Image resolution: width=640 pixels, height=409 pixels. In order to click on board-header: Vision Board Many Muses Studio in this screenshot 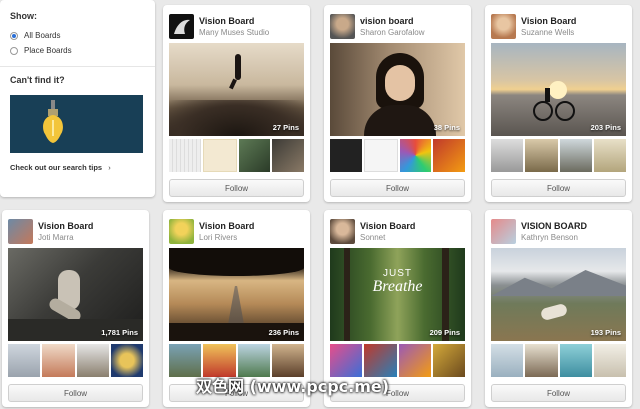, I will do `click(236, 28)`.